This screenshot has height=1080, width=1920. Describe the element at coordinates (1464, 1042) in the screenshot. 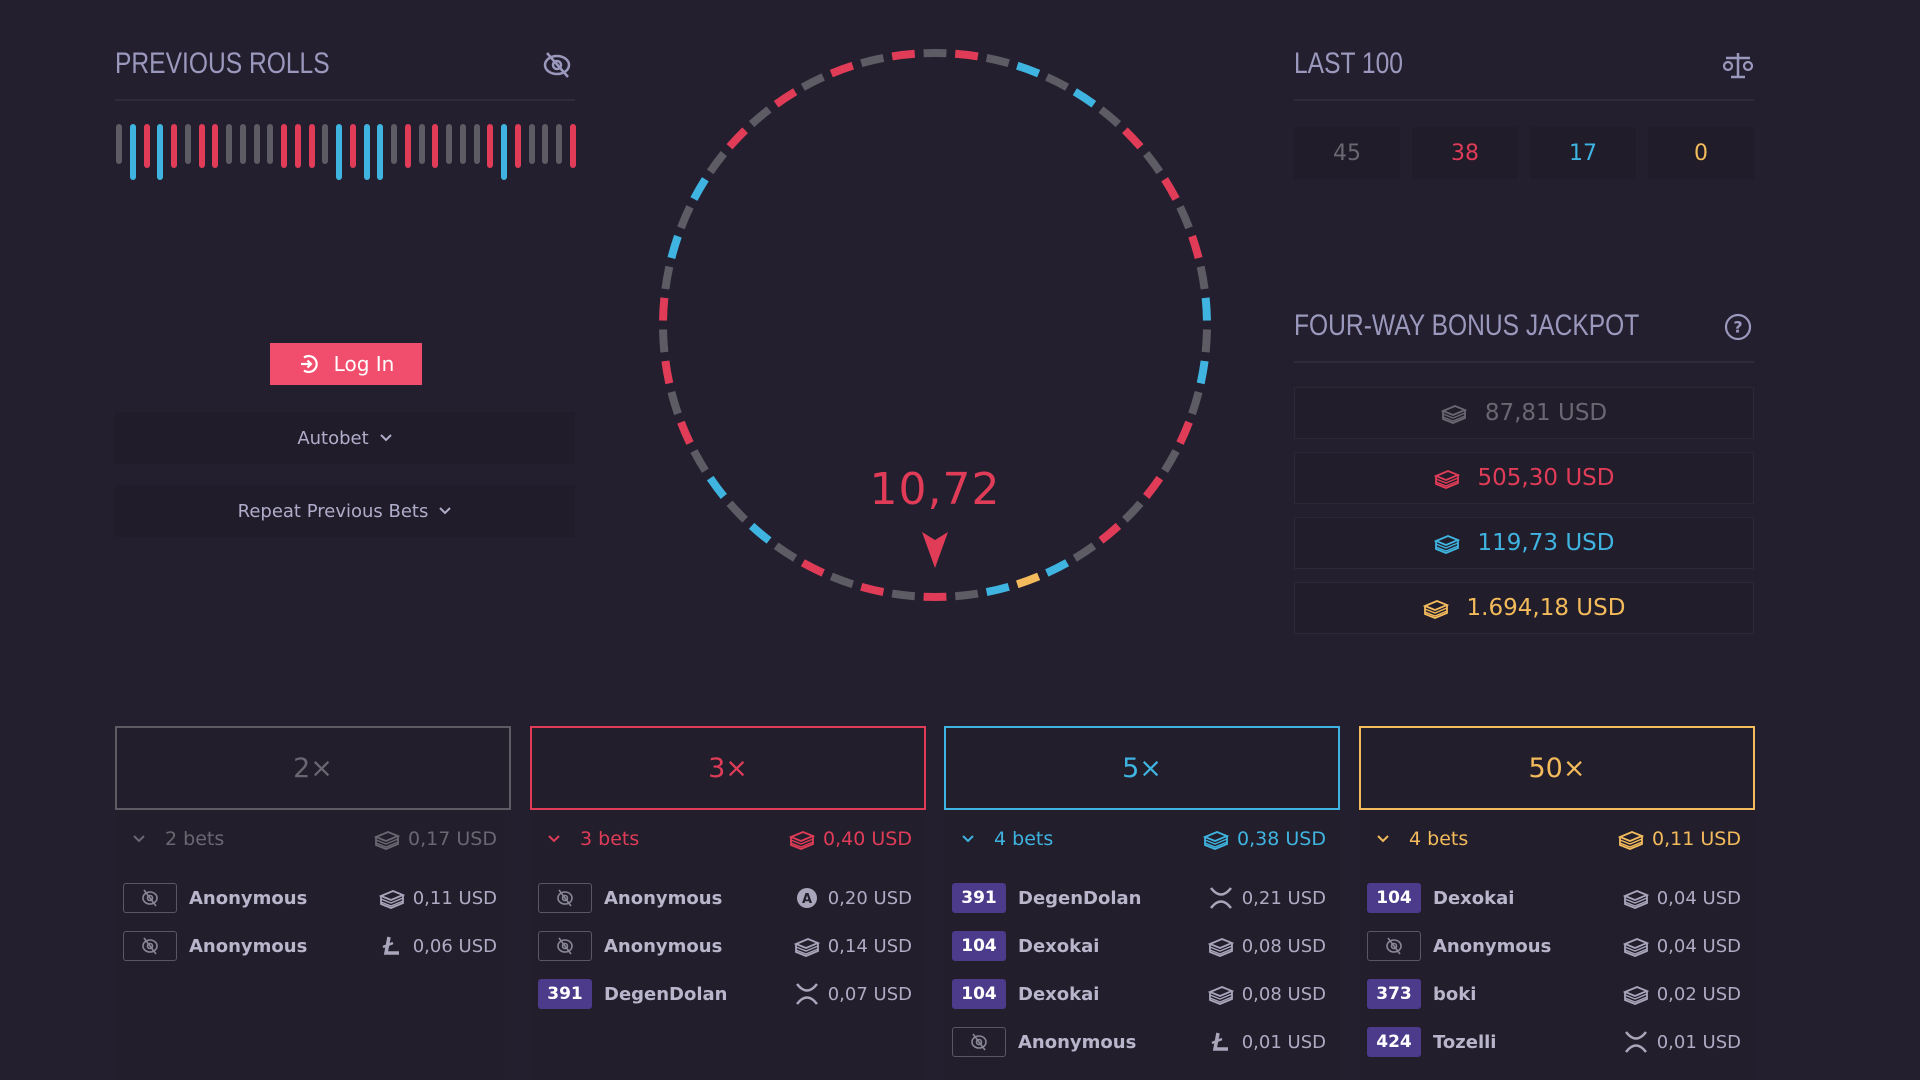

I see `username: Tozelli` at that location.